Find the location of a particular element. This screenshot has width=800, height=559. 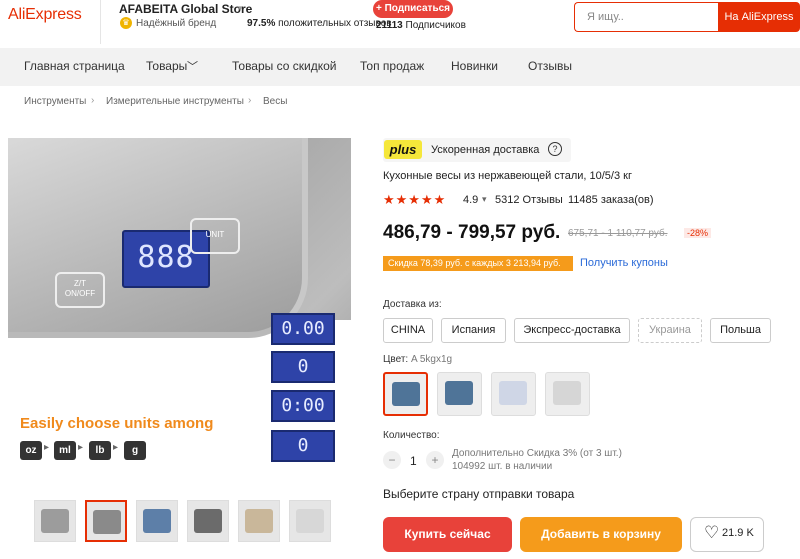

header-divider is located at coordinates (100, 22).